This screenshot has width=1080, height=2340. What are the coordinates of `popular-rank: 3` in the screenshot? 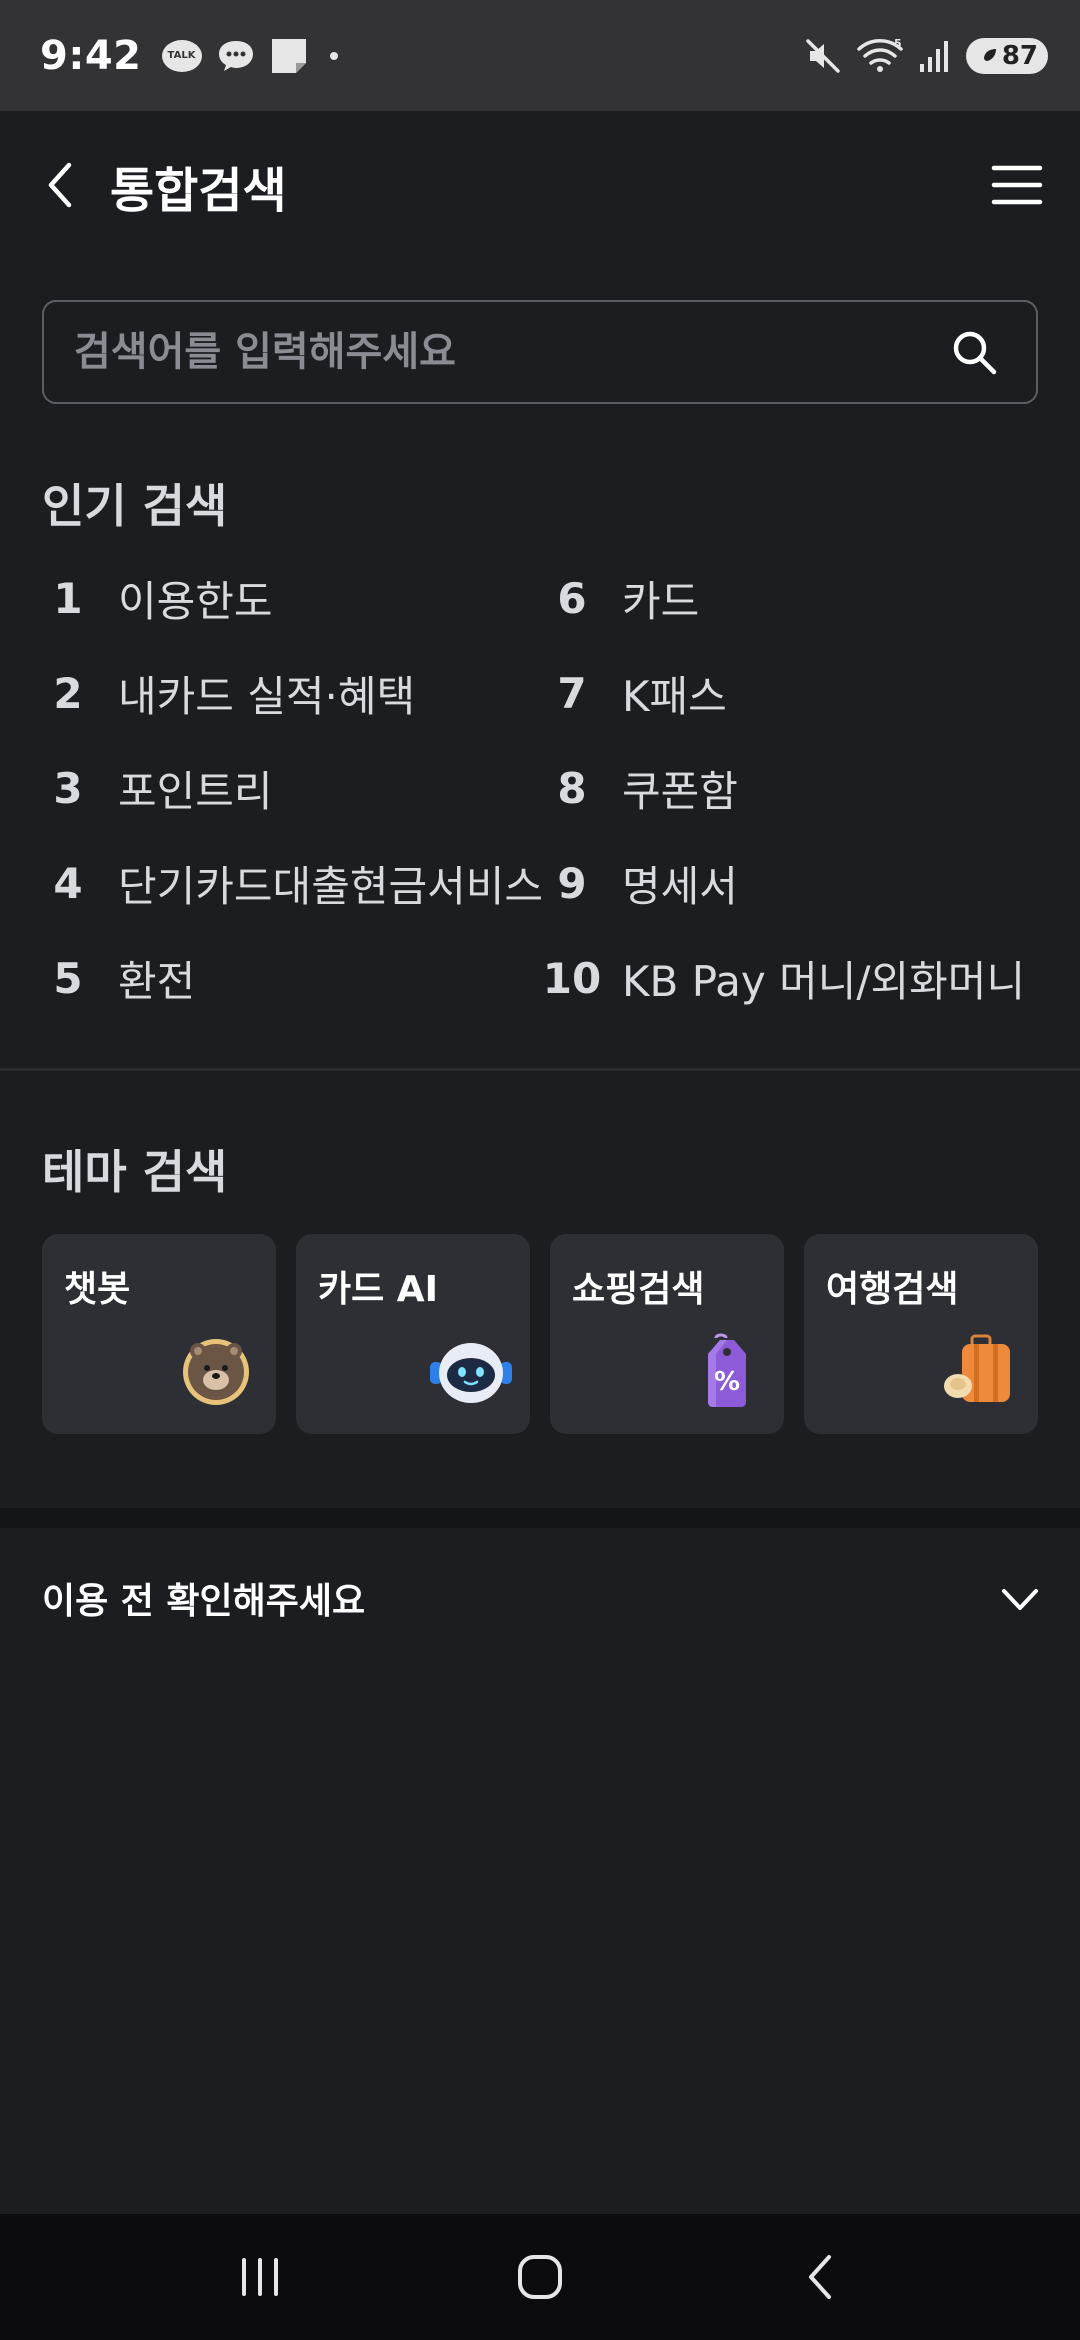 It's located at (68, 788).